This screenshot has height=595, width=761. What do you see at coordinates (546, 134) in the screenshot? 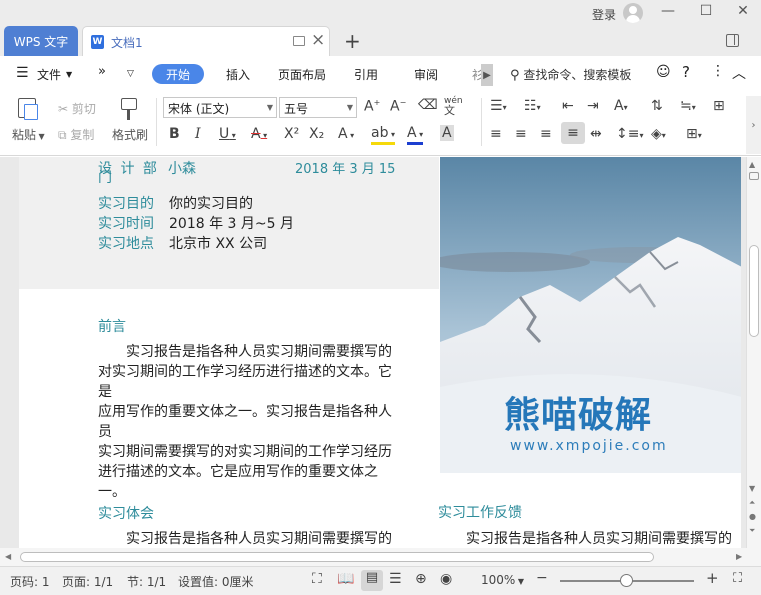
I see `align-right-icon: ≡` at bounding box center [546, 134].